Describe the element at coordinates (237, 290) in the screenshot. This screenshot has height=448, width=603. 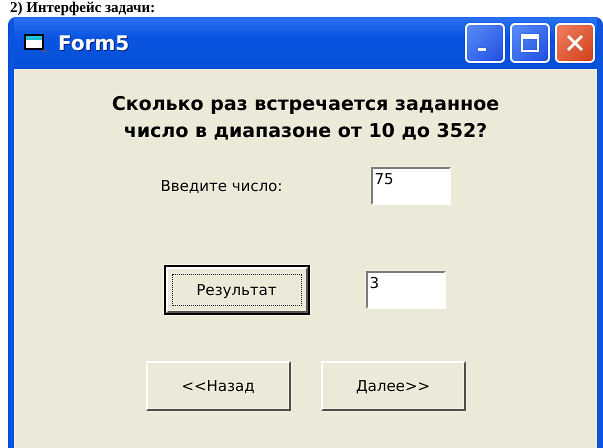
I see `result-button: Результат` at that location.